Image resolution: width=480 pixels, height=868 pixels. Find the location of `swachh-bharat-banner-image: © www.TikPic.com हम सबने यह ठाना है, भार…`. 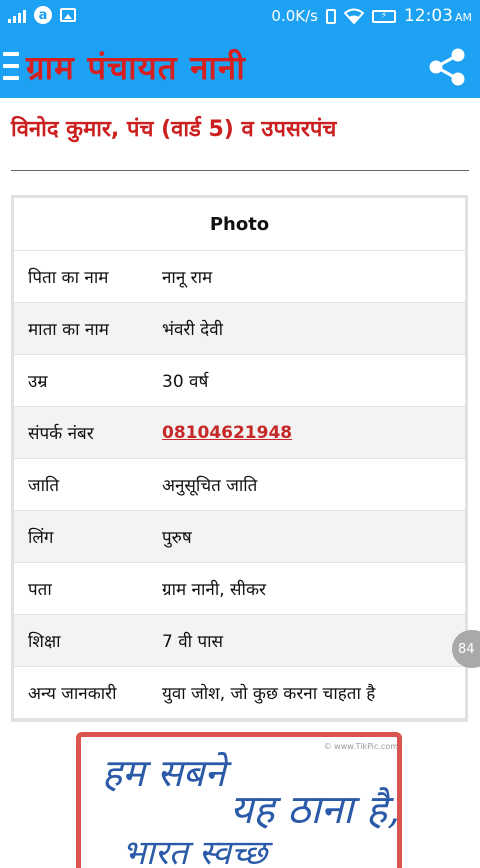

swachh-bharat-banner-image: © www.TikPic.com हम सबने यह ठाना है, भार… is located at coordinates (240, 798).